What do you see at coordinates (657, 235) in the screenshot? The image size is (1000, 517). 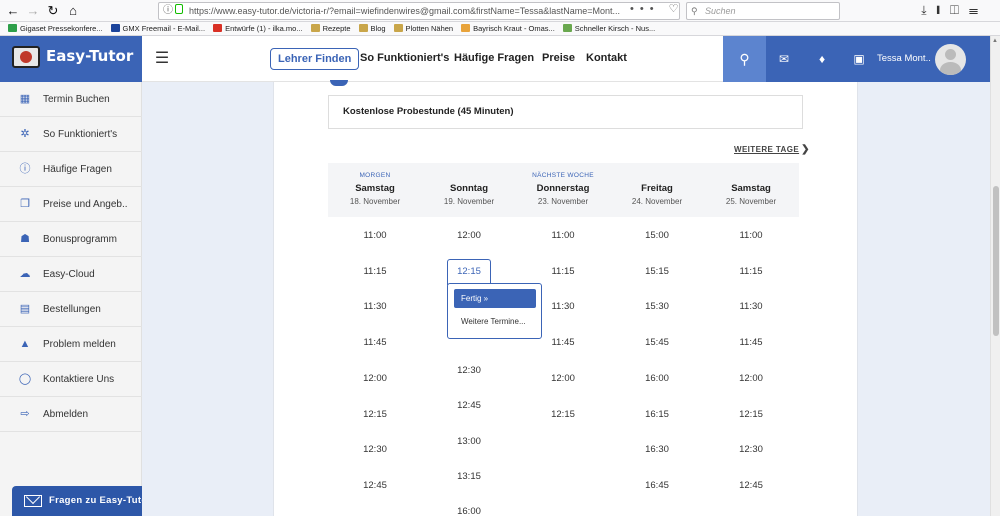 I see `time-slot: 15:00` at bounding box center [657, 235].